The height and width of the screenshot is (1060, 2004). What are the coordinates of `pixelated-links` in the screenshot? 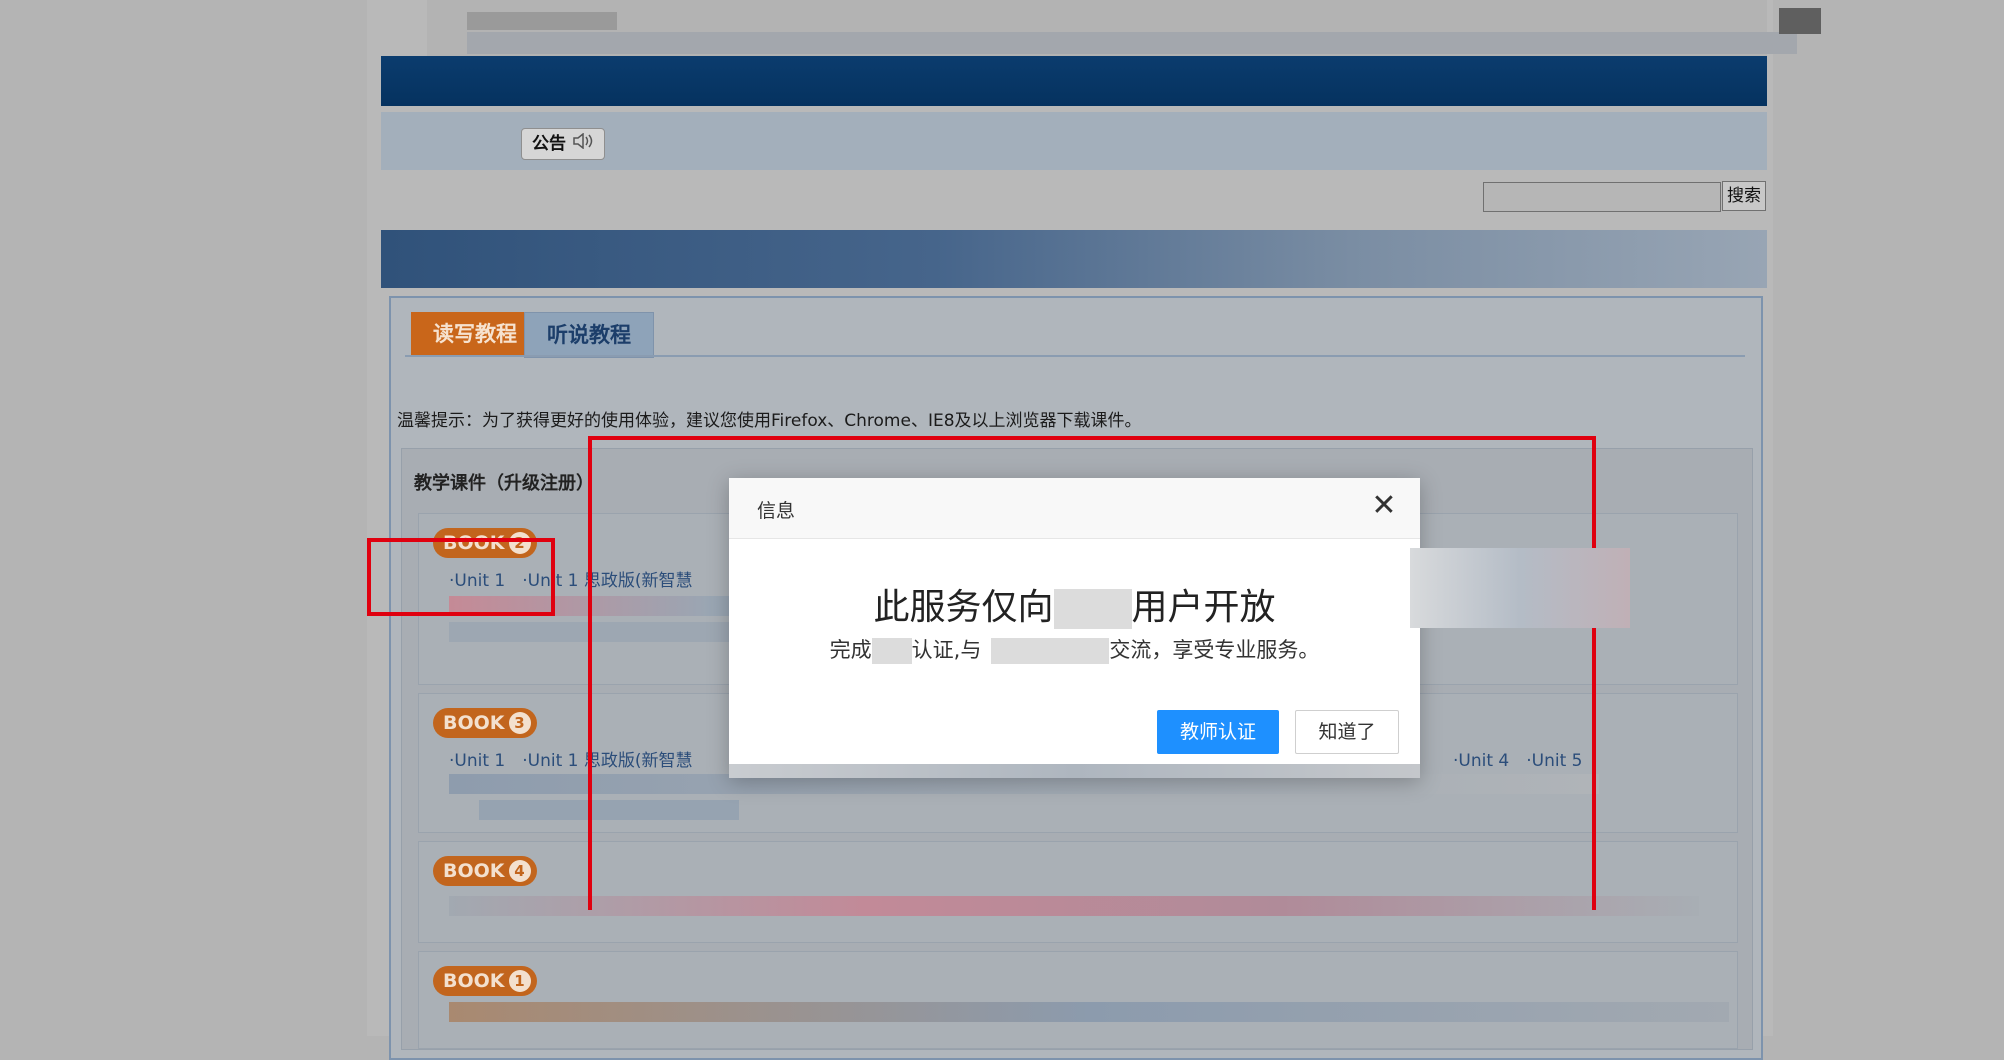 It's located at (1089, 1012).